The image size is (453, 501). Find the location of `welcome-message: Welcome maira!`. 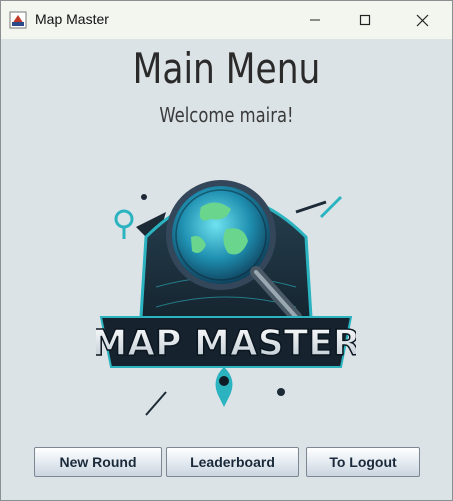

welcome-message: Welcome maira! is located at coordinates (226, 115).